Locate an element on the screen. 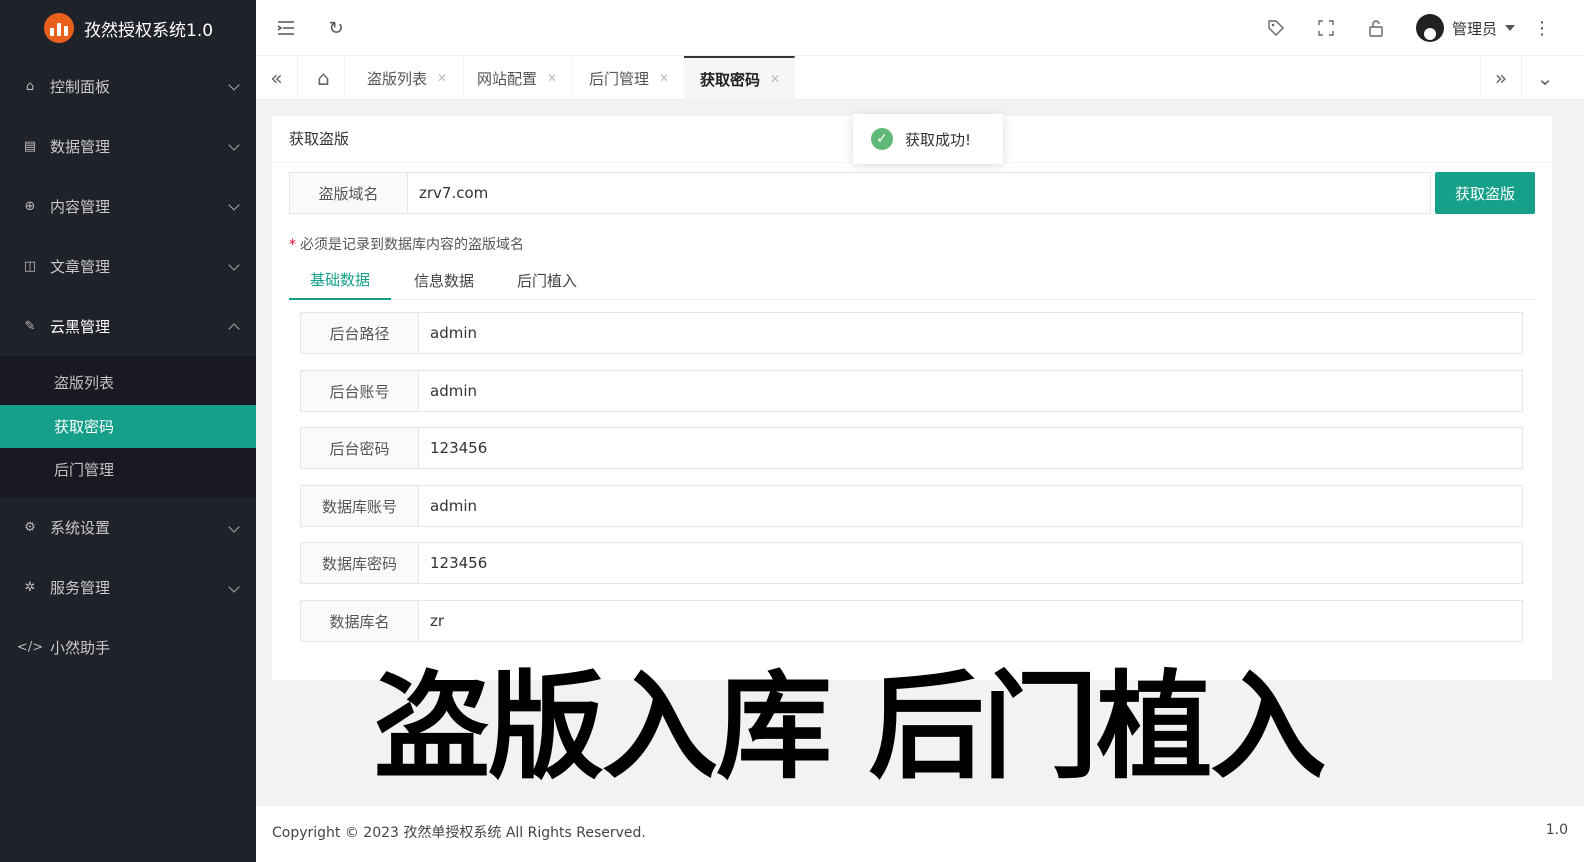 This screenshot has width=1584, height=862. sidebar-item-assistant: </> 小然助手 is located at coordinates (128, 648).